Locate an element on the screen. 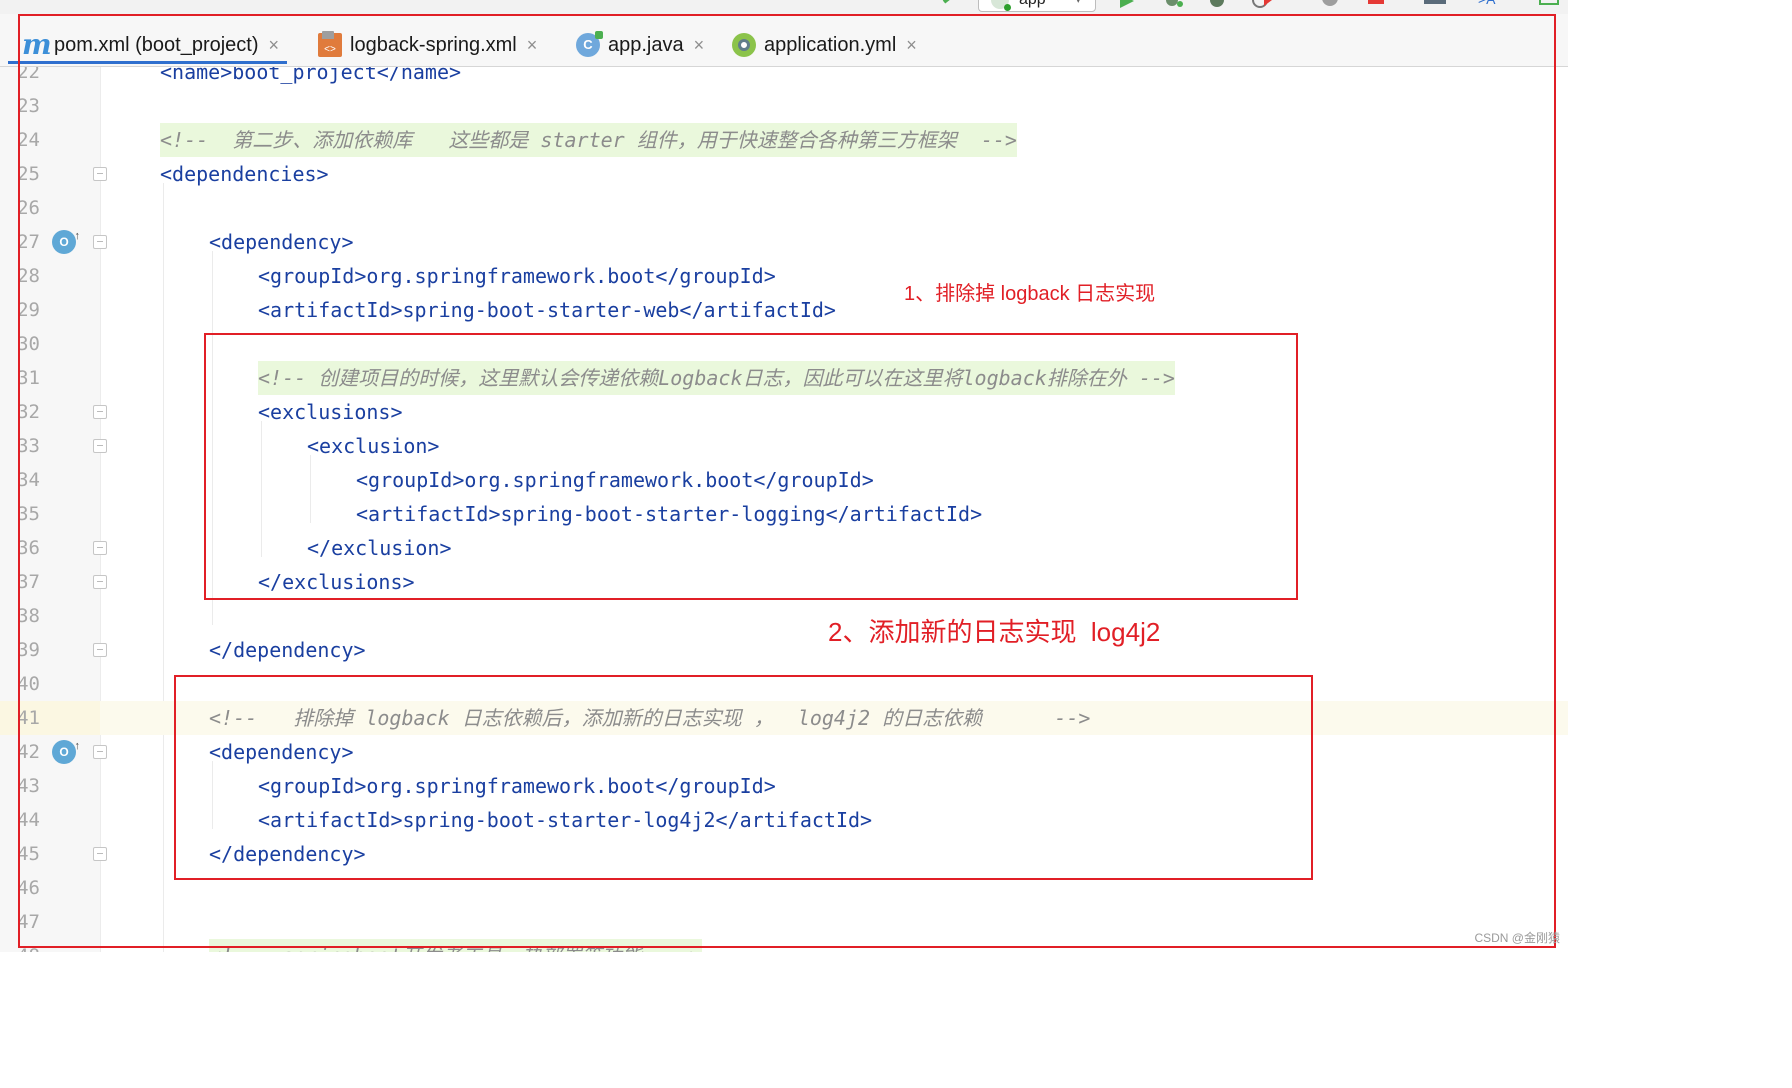 This screenshot has width=1792, height=1088. line-number: 34 is located at coordinates (28, 480).